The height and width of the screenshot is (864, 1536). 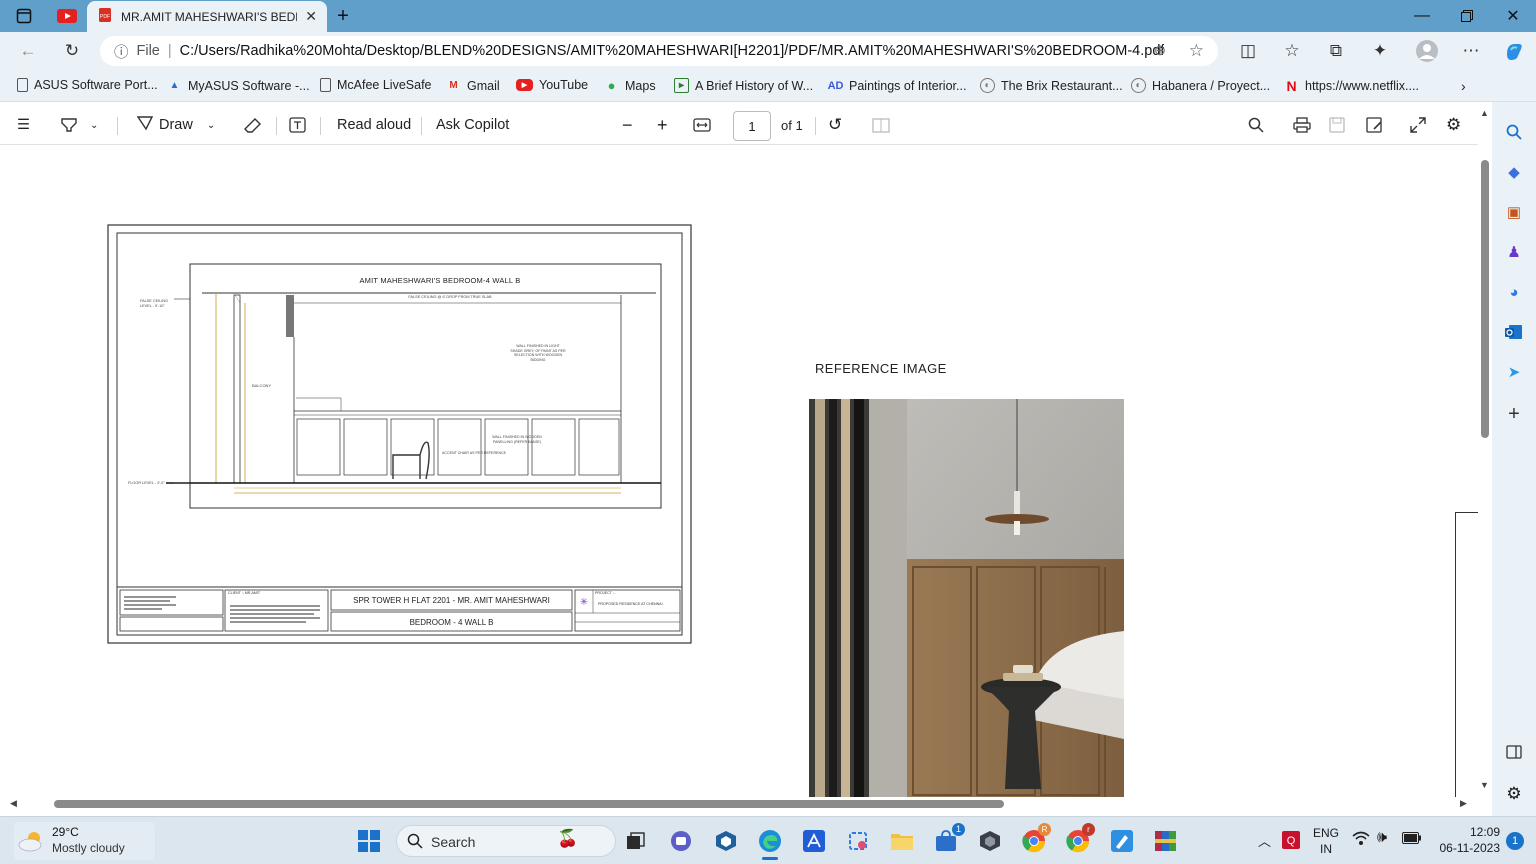 I want to click on battery-icon, so click(x=1412, y=839).